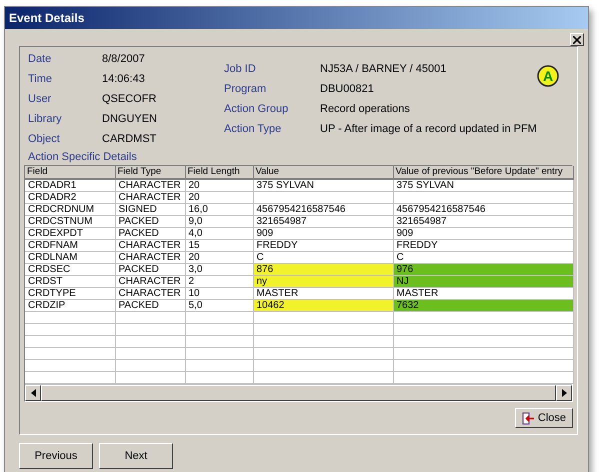 The image size is (603, 472). I want to click on table-cell: 2, so click(219, 282).